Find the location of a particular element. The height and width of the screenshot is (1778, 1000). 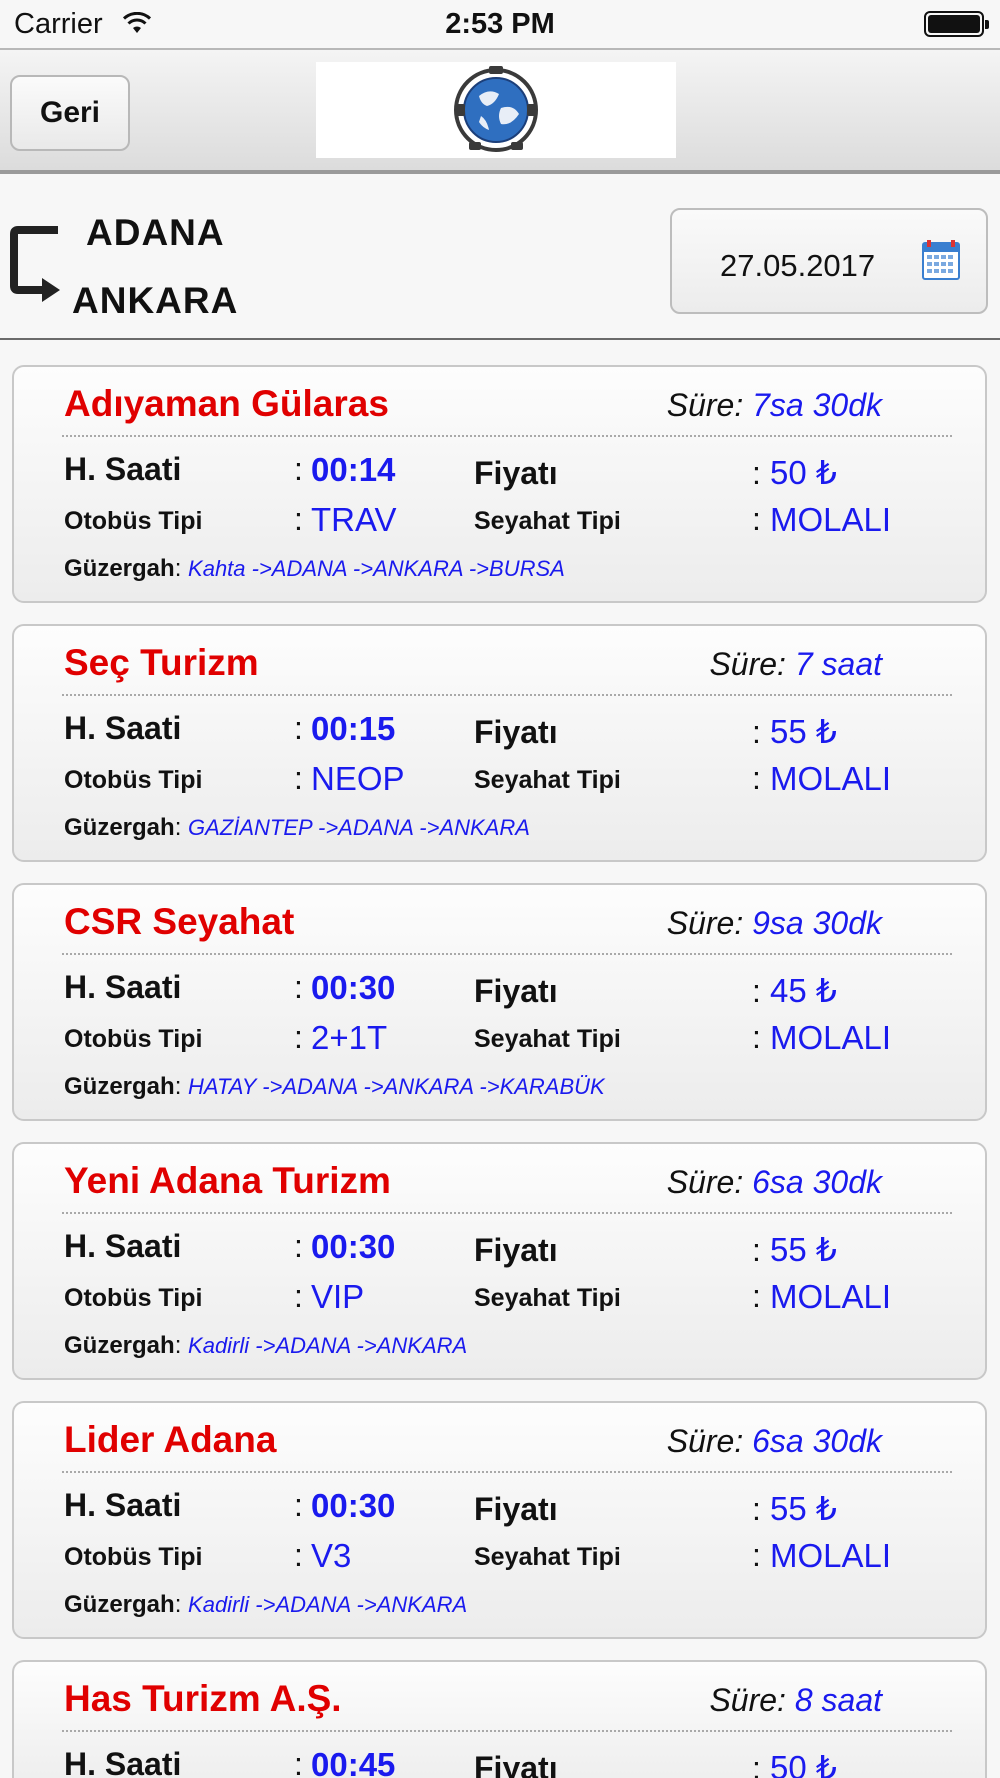

company-name: Adıyaman Gülaras is located at coordinates (226, 403).